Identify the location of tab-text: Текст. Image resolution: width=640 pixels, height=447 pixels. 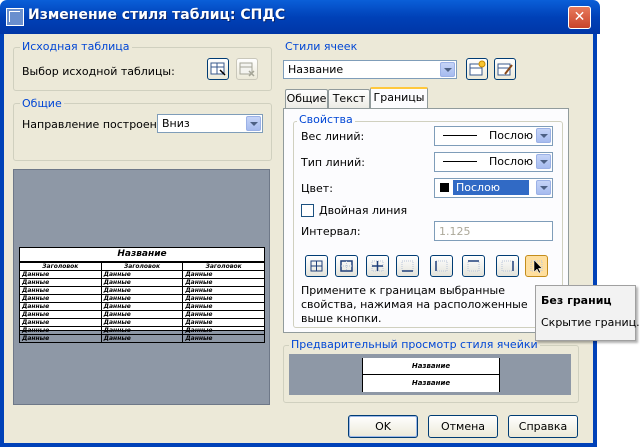
(349, 98).